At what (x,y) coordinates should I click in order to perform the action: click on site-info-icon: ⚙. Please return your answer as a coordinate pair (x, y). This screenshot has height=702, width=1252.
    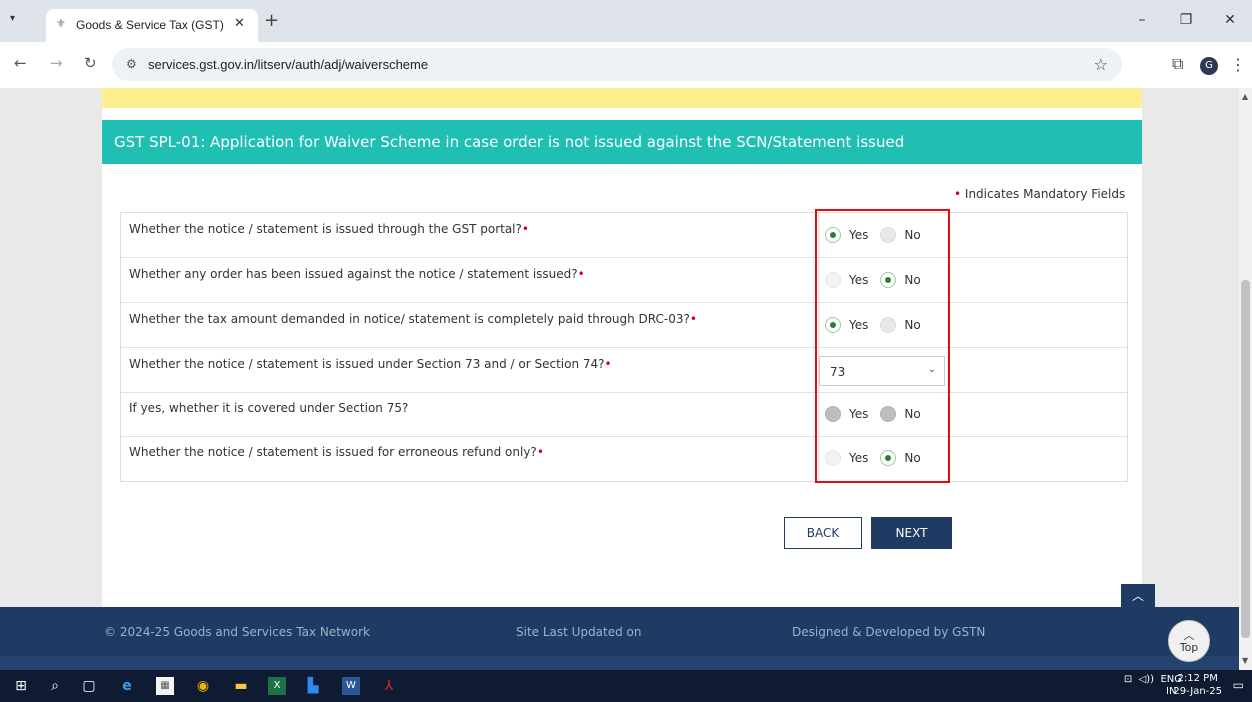
    Looking at the image, I should click on (131, 64).